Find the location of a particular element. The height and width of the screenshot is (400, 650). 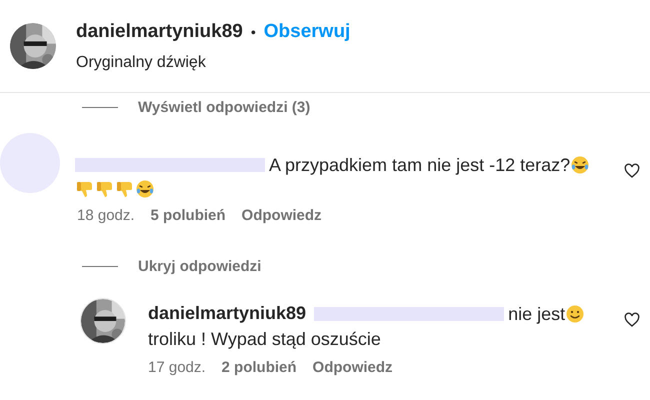

comment-text: A przypadkiem tam nie jest -12 teraz? is located at coordinates (419, 165).